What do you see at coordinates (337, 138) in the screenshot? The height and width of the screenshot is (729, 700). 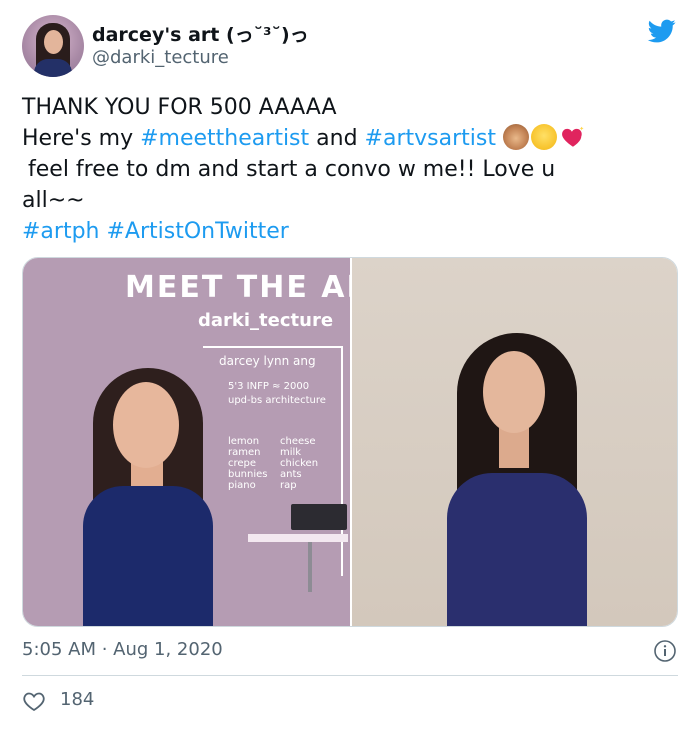 I see `tweet-line-2-mid: and` at bounding box center [337, 138].